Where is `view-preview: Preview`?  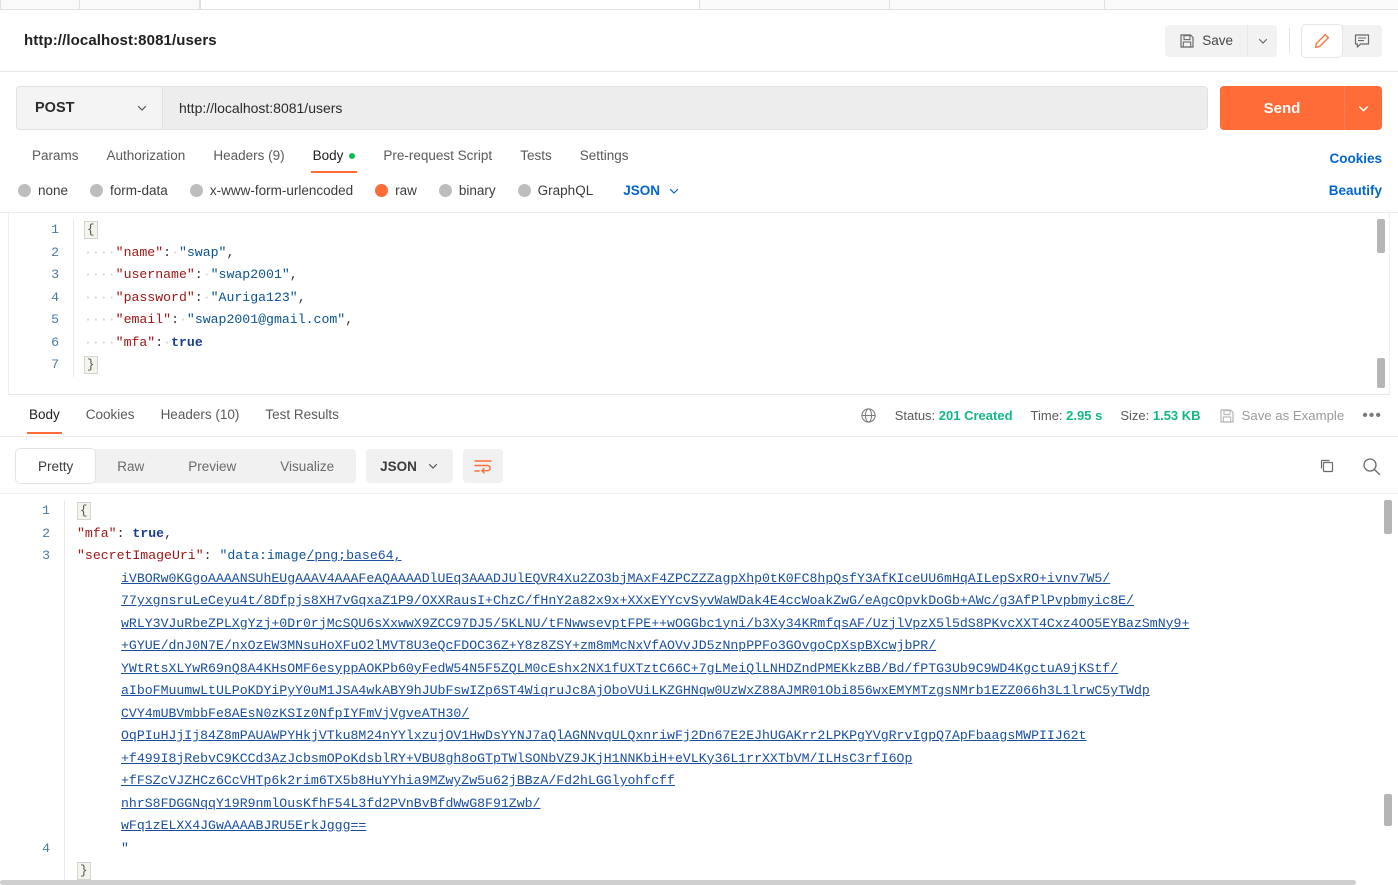 view-preview: Preview is located at coordinates (212, 466).